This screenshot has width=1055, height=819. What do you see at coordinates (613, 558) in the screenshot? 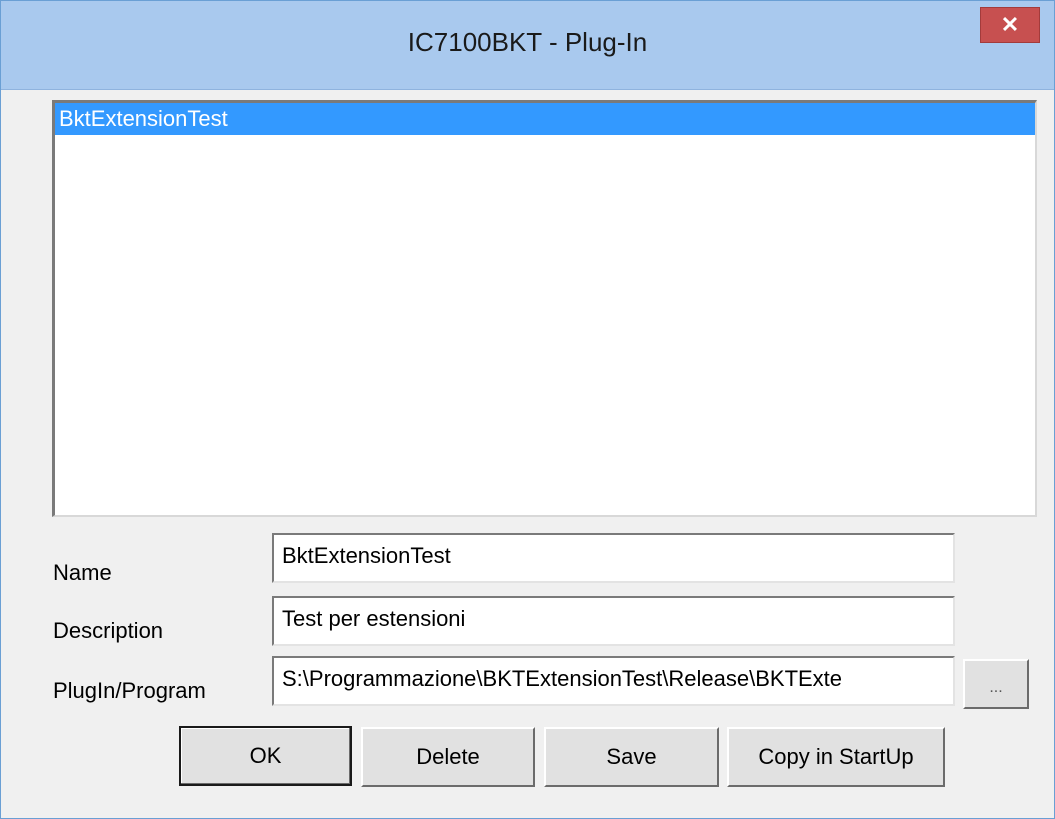
I see `name-field: BktExtensionTest` at bounding box center [613, 558].